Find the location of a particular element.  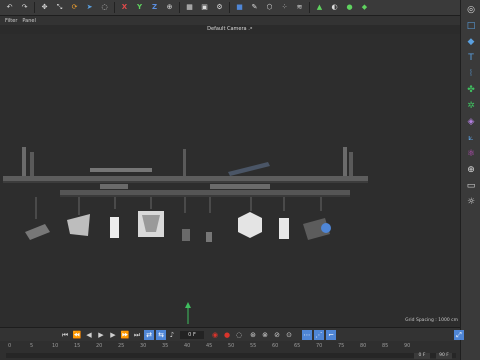

select-icon: ◎ is located at coordinates (471, 10).